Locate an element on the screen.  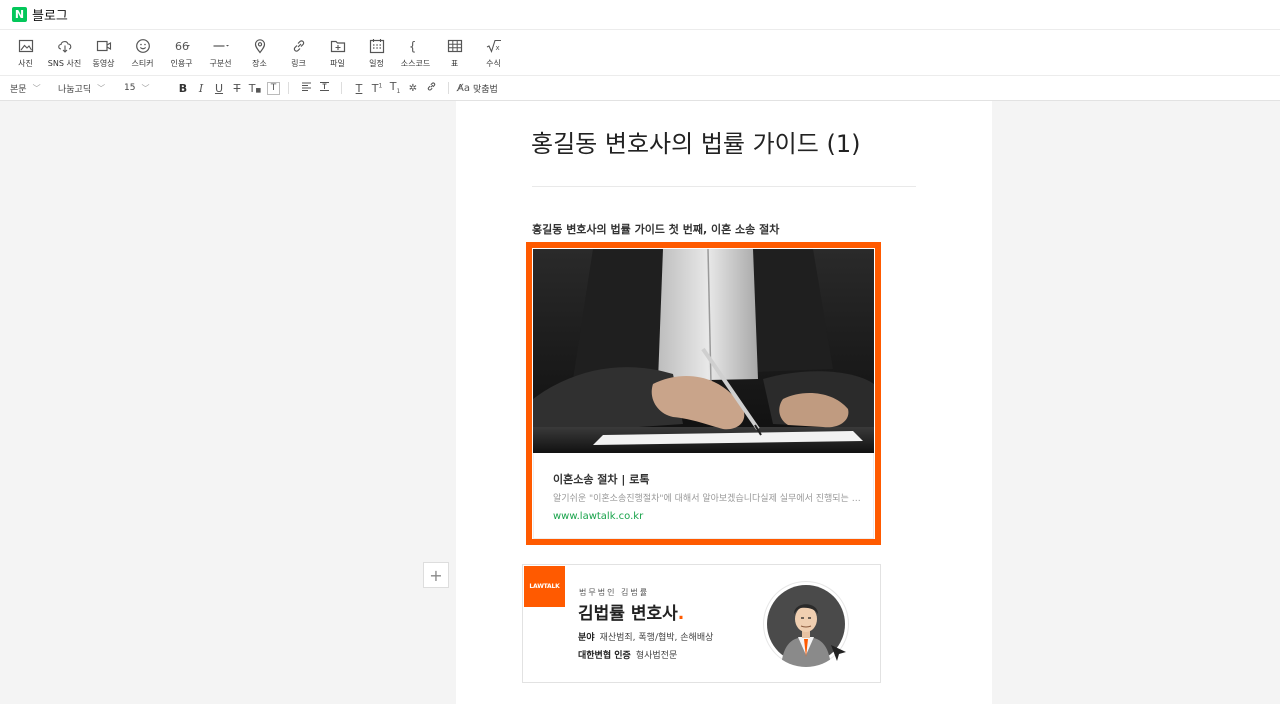
cloud-download-icon is located at coordinates (64, 46).